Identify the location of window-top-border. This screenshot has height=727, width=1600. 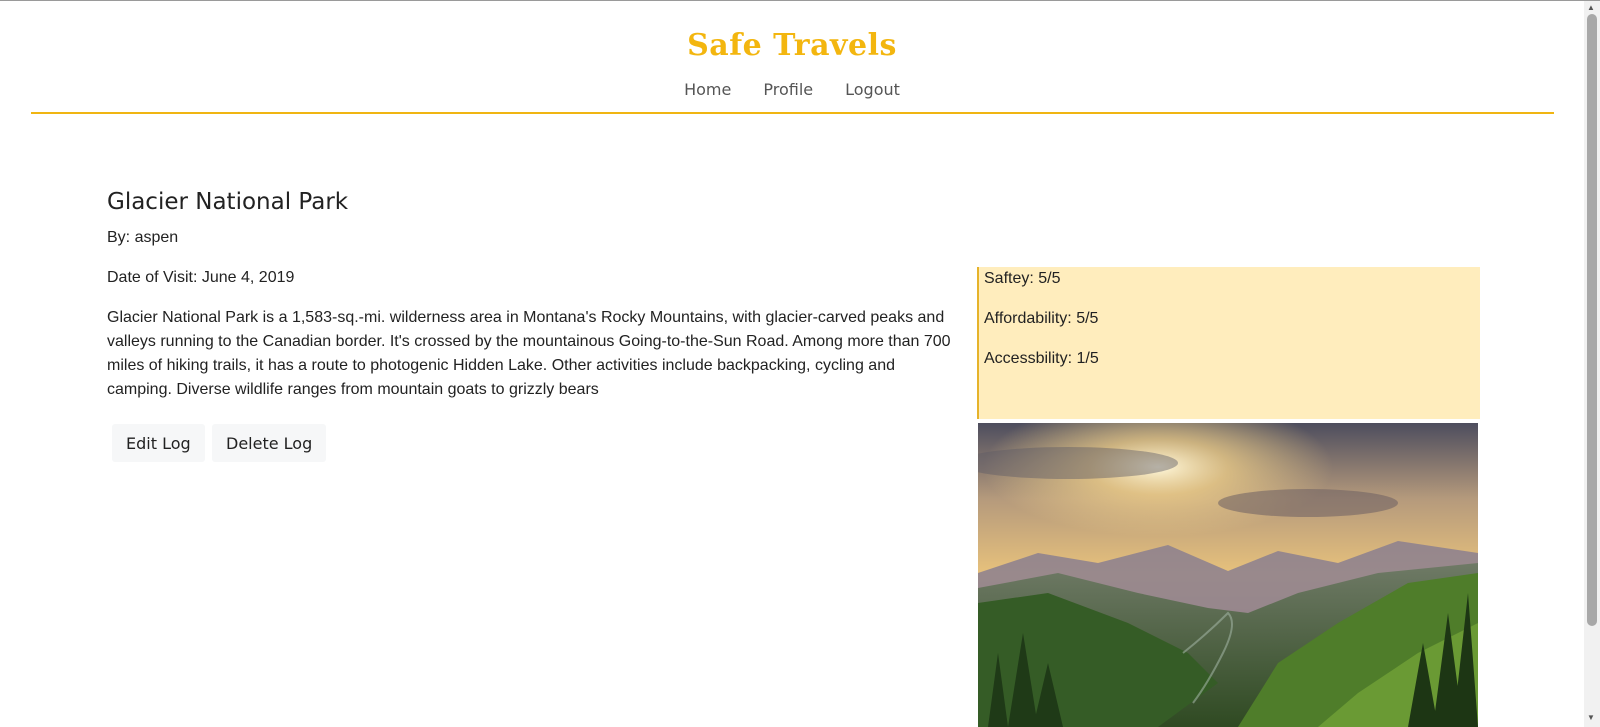
(800, 0).